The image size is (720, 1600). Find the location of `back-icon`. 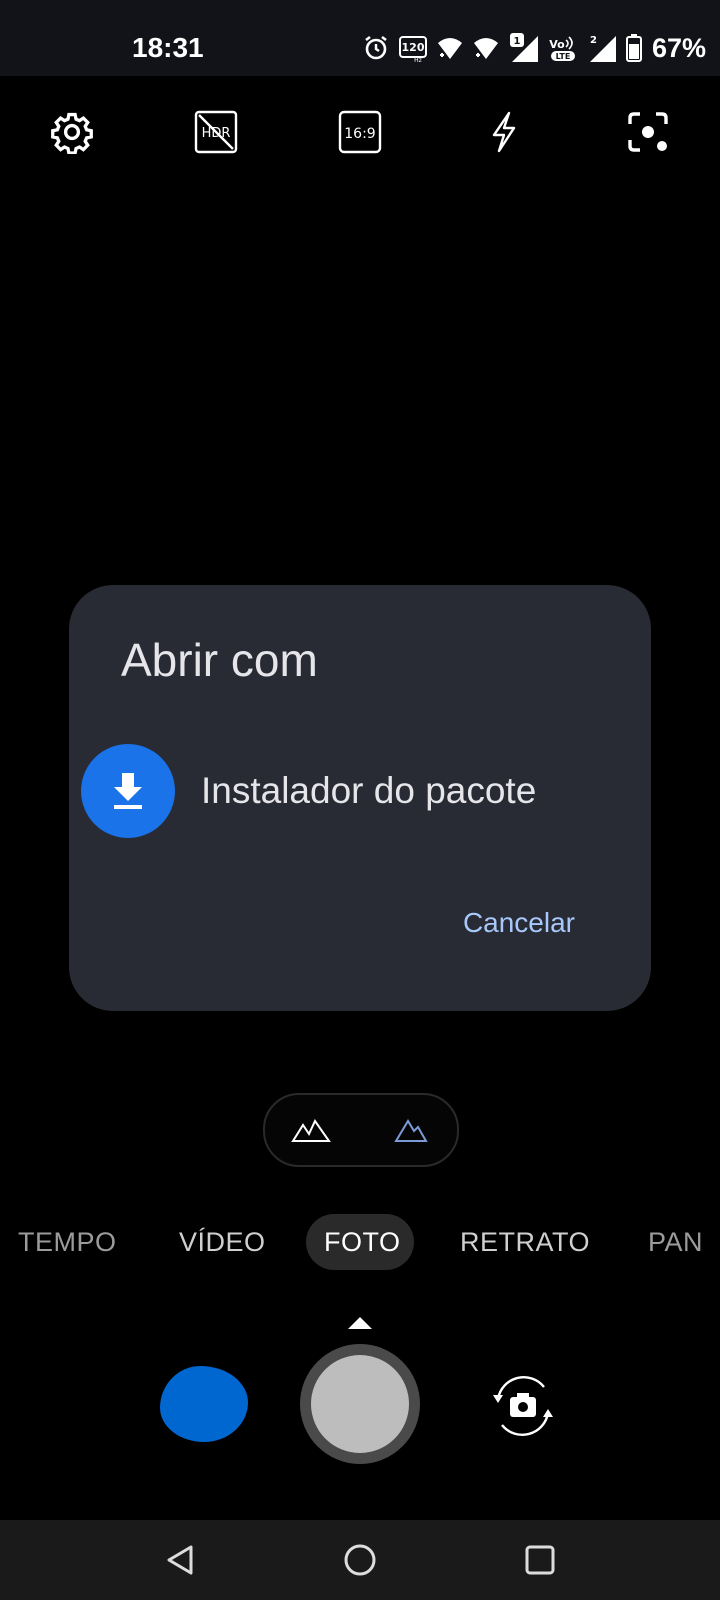

back-icon is located at coordinates (180, 1560).